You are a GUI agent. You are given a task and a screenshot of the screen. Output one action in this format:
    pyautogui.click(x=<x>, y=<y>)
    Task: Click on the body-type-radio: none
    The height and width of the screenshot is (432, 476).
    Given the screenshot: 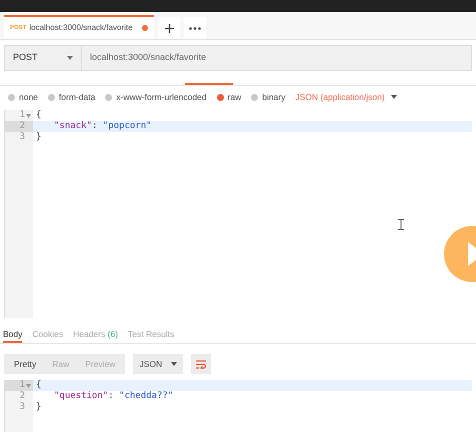 What is the action you would take?
    pyautogui.click(x=23, y=97)
    